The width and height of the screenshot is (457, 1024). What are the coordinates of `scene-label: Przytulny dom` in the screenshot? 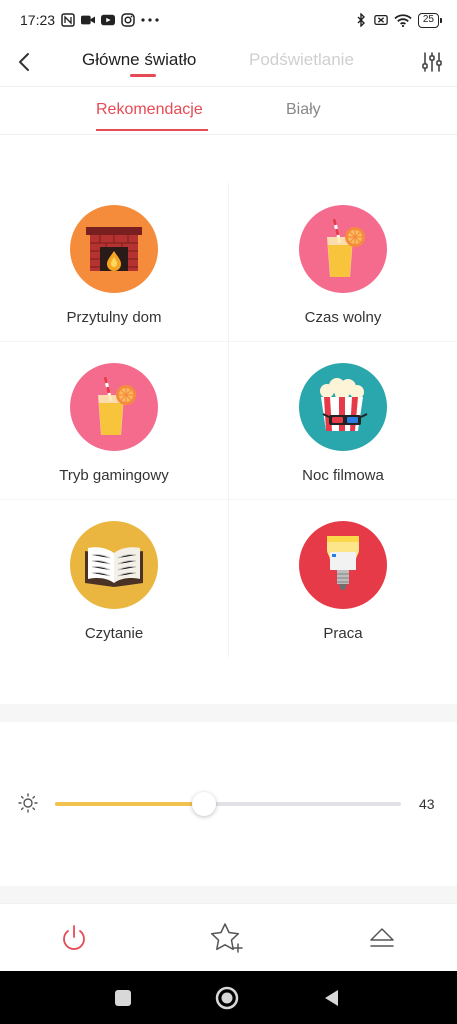 It's located at (114, 317).